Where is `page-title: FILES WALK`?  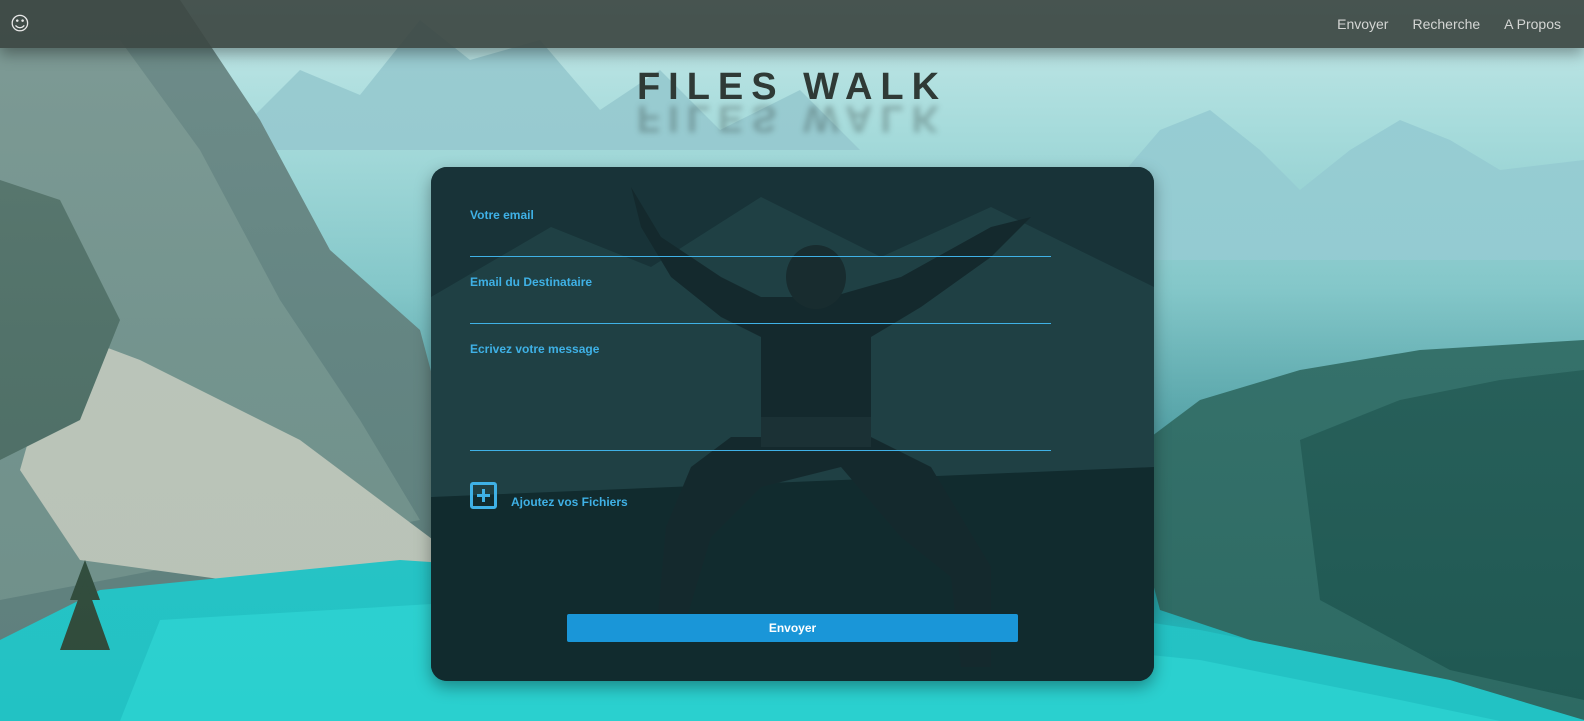
page-title: FILES WALK is located at coordinates (792, 87).